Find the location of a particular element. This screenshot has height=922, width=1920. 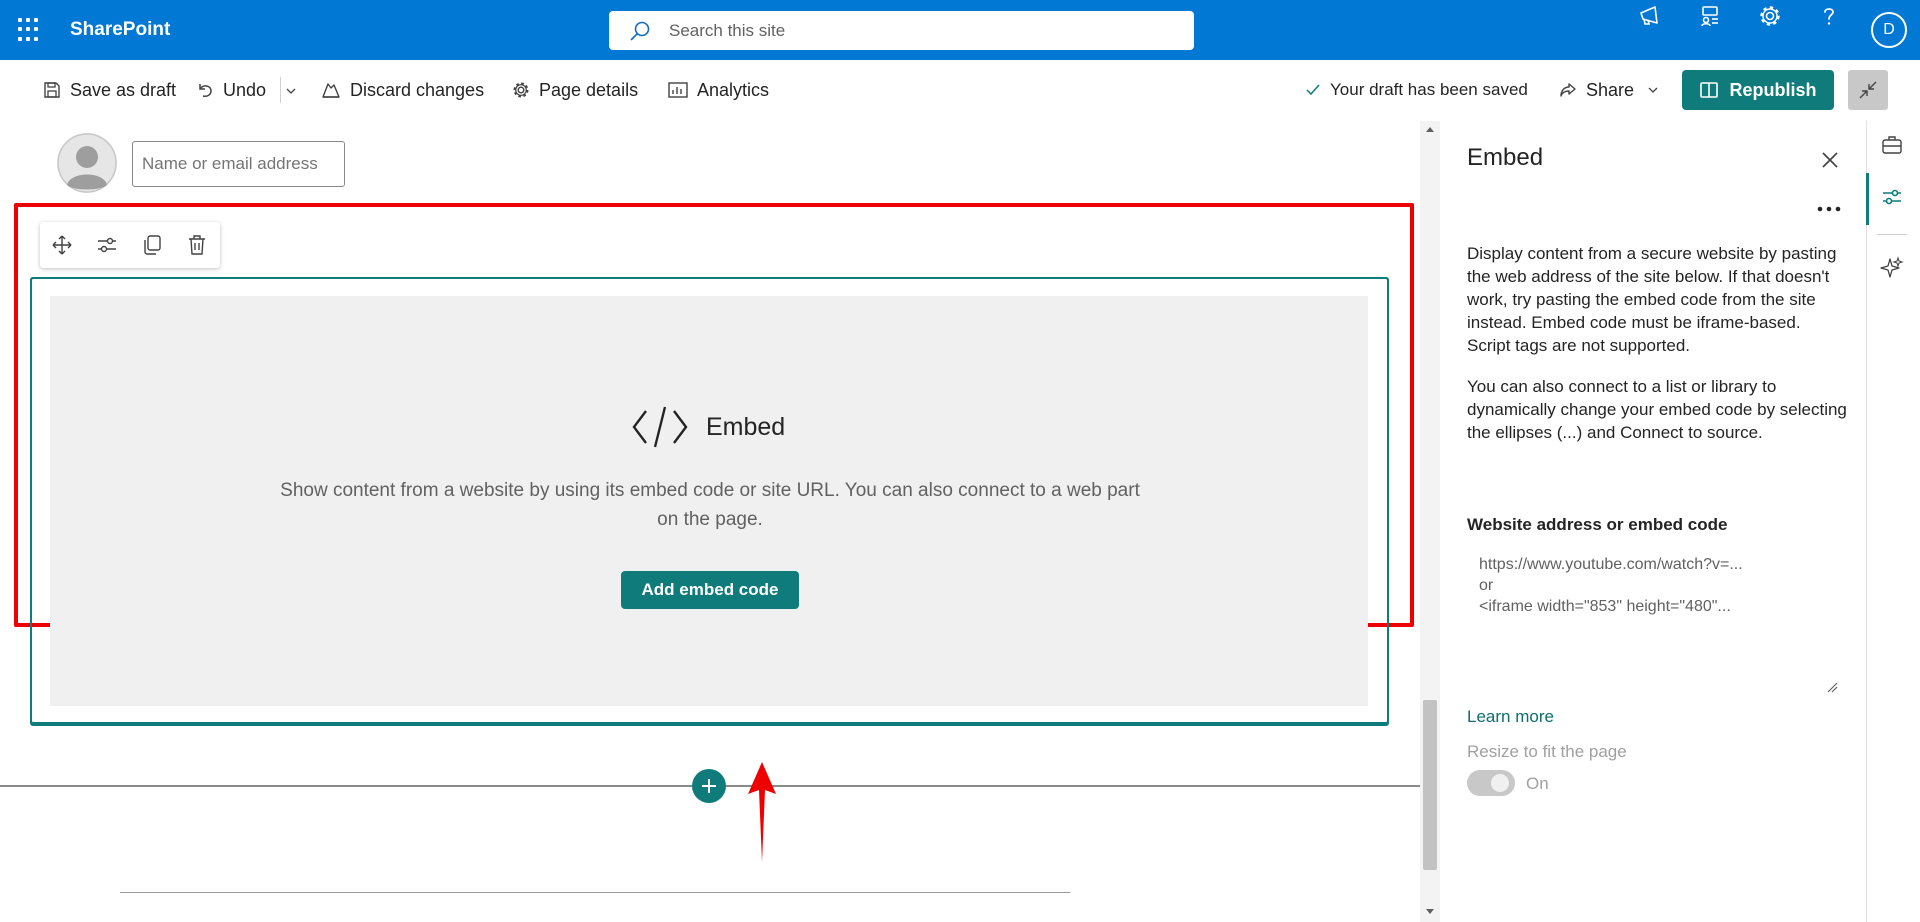

save-icon is located at coordinates (52, 90).